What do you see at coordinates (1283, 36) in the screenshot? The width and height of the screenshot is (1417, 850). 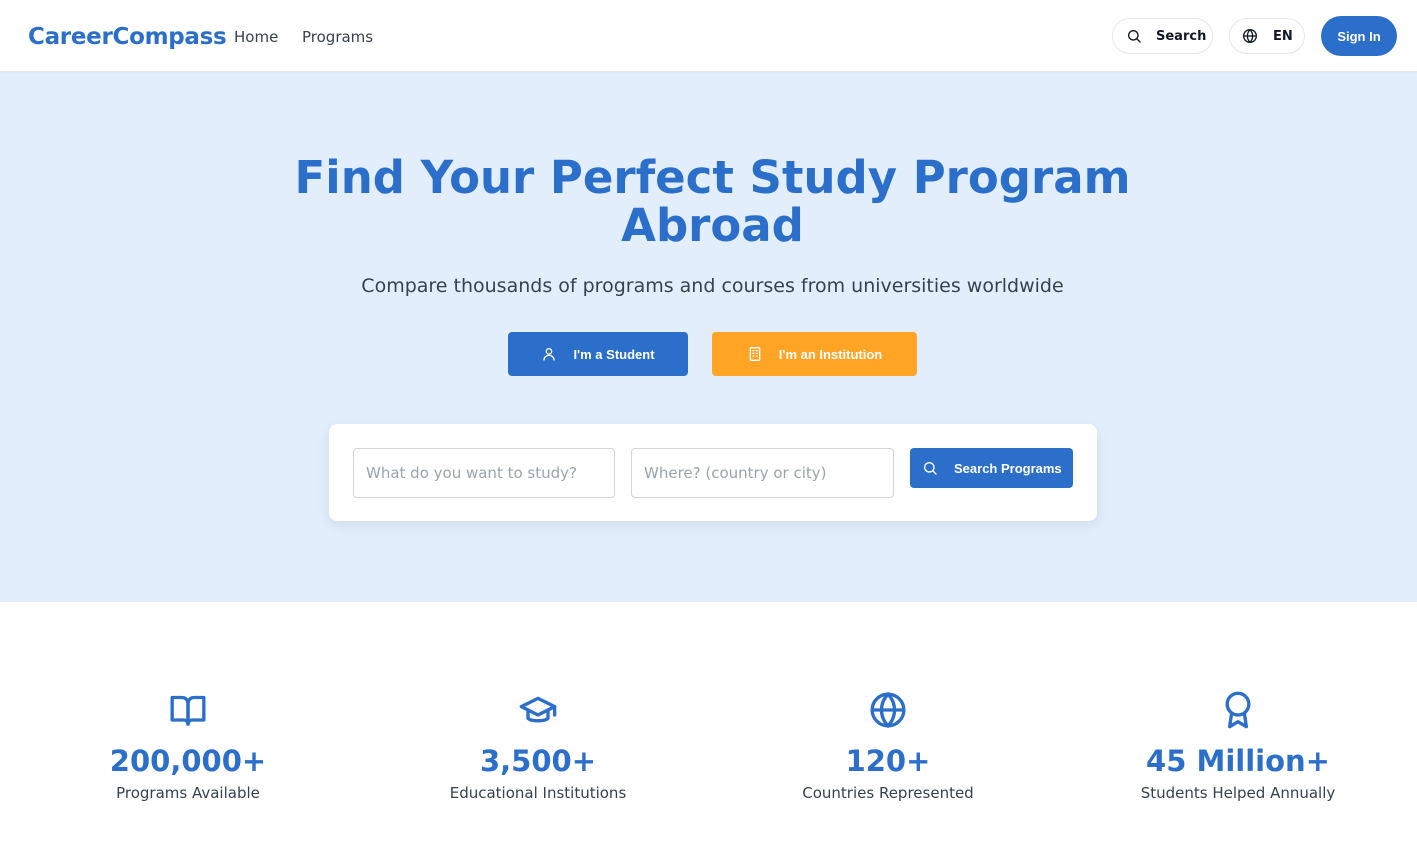 I see `language-label: EN` at bounding box center [1283, 36].